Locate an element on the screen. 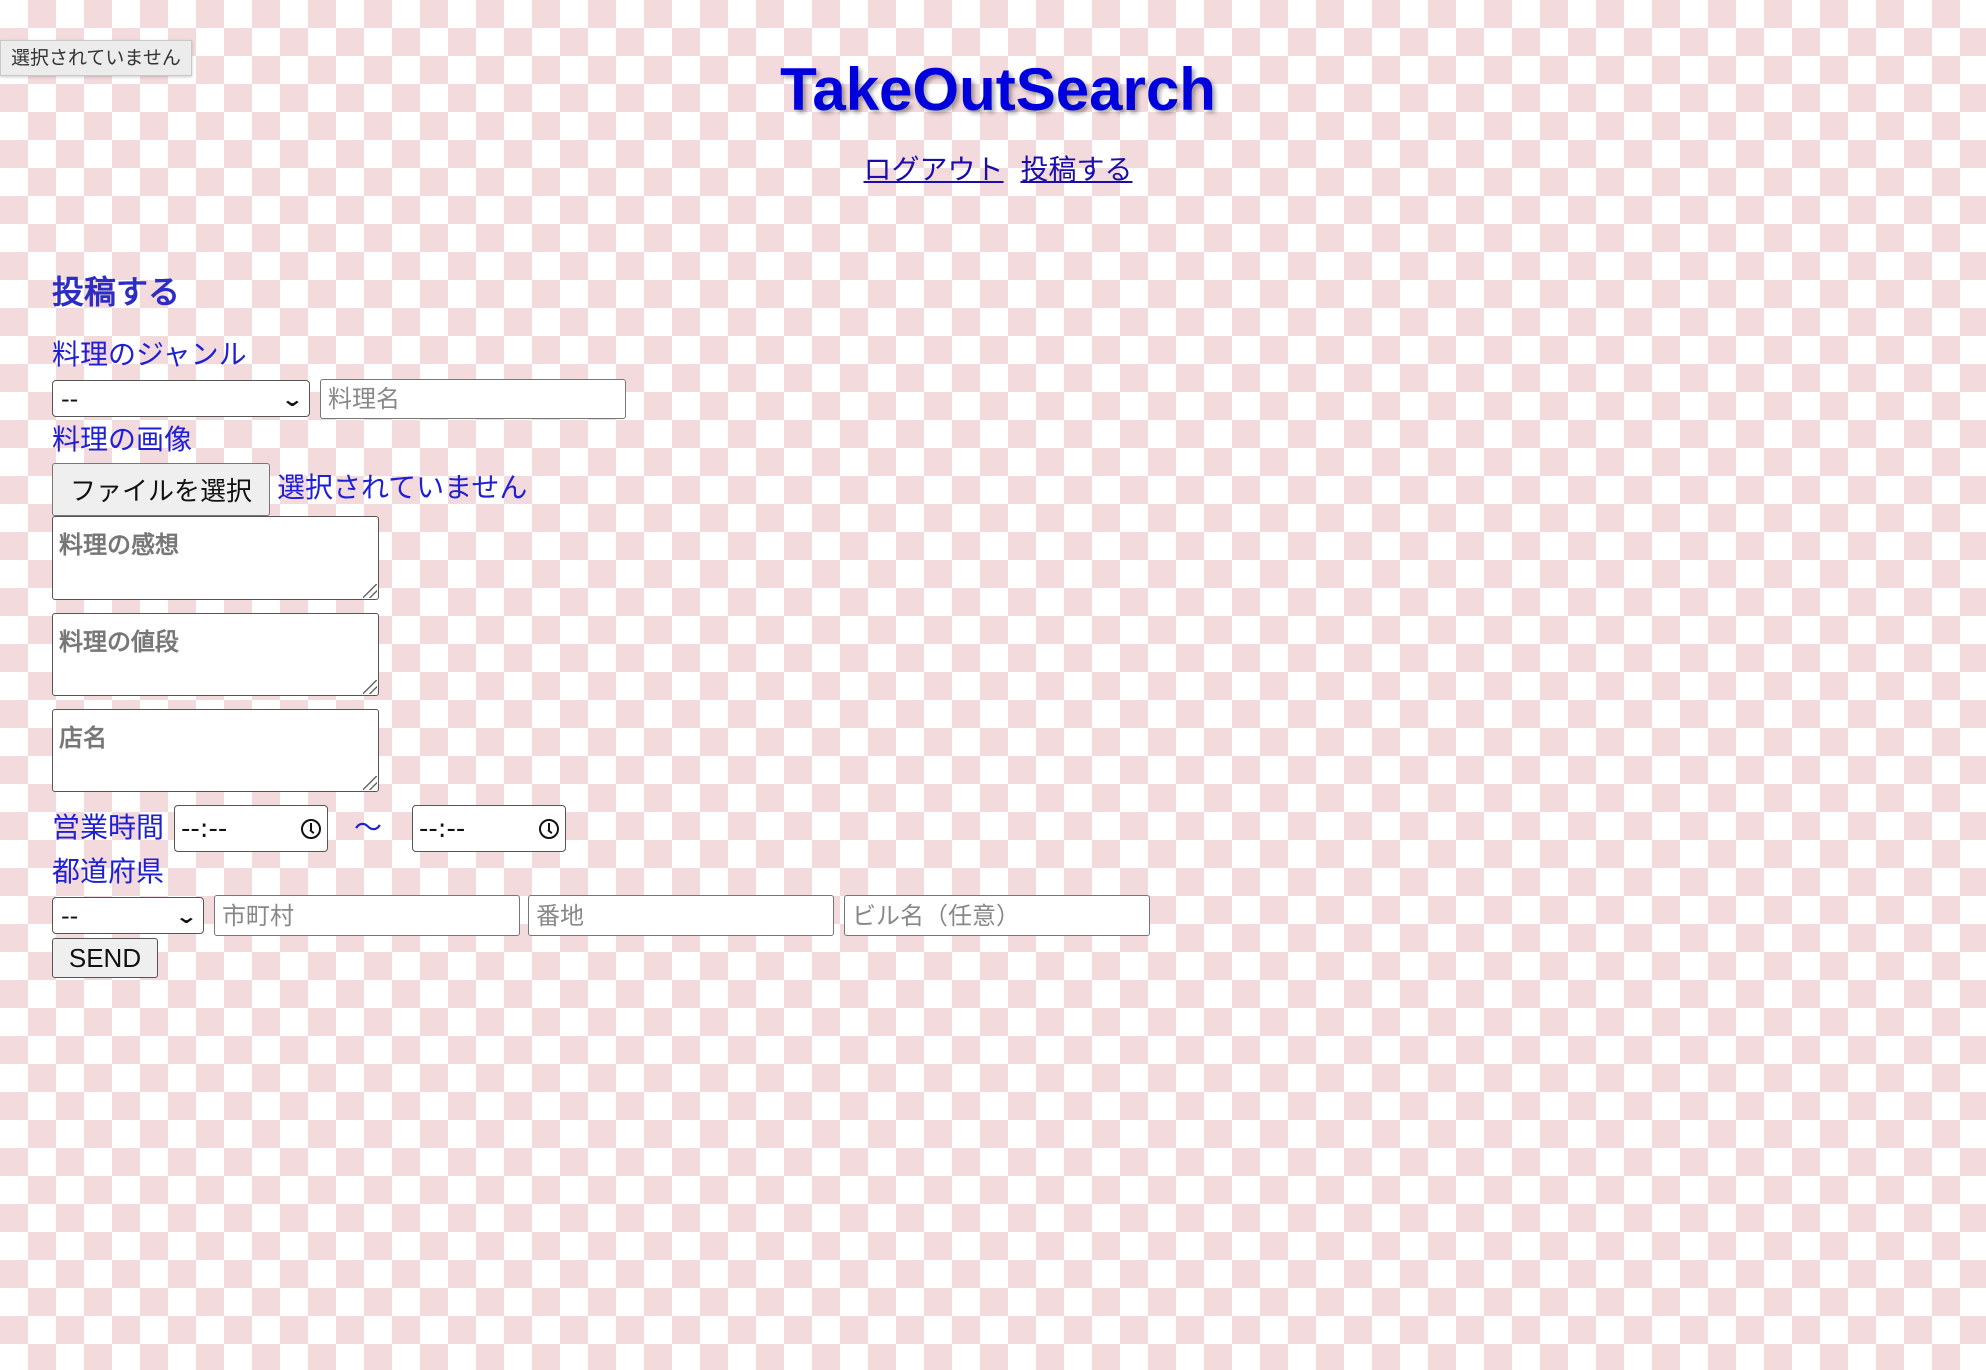  city-input is located at coordinates (367, 915).